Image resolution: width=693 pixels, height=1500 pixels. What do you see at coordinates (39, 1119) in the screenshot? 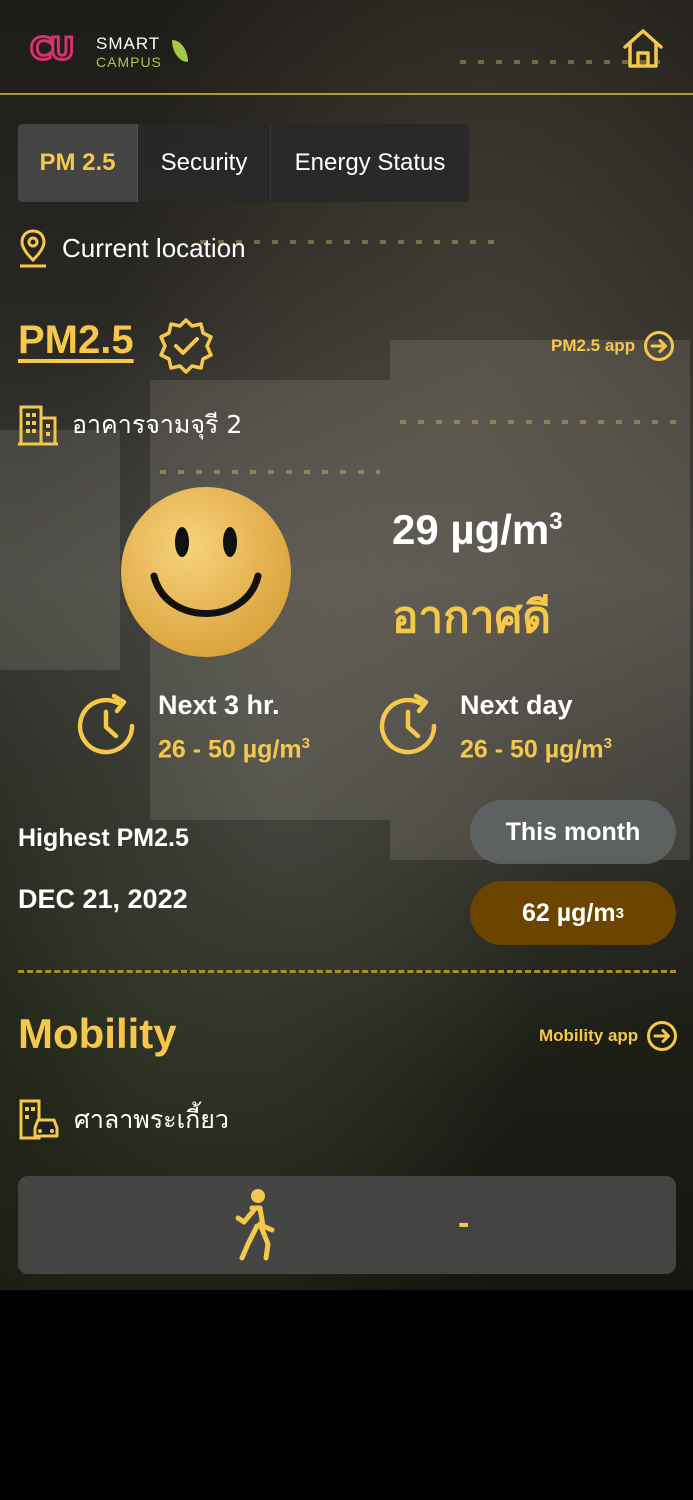
I see `building-car-icon` at bounding box center [39, 1119].